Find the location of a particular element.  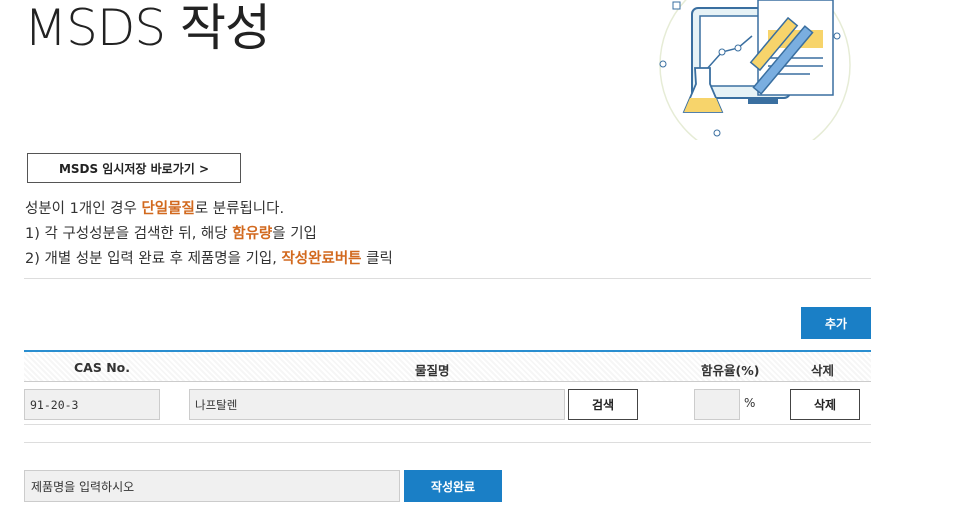

submit-button-label: 작성완료 is located at coordinates (453, 486).